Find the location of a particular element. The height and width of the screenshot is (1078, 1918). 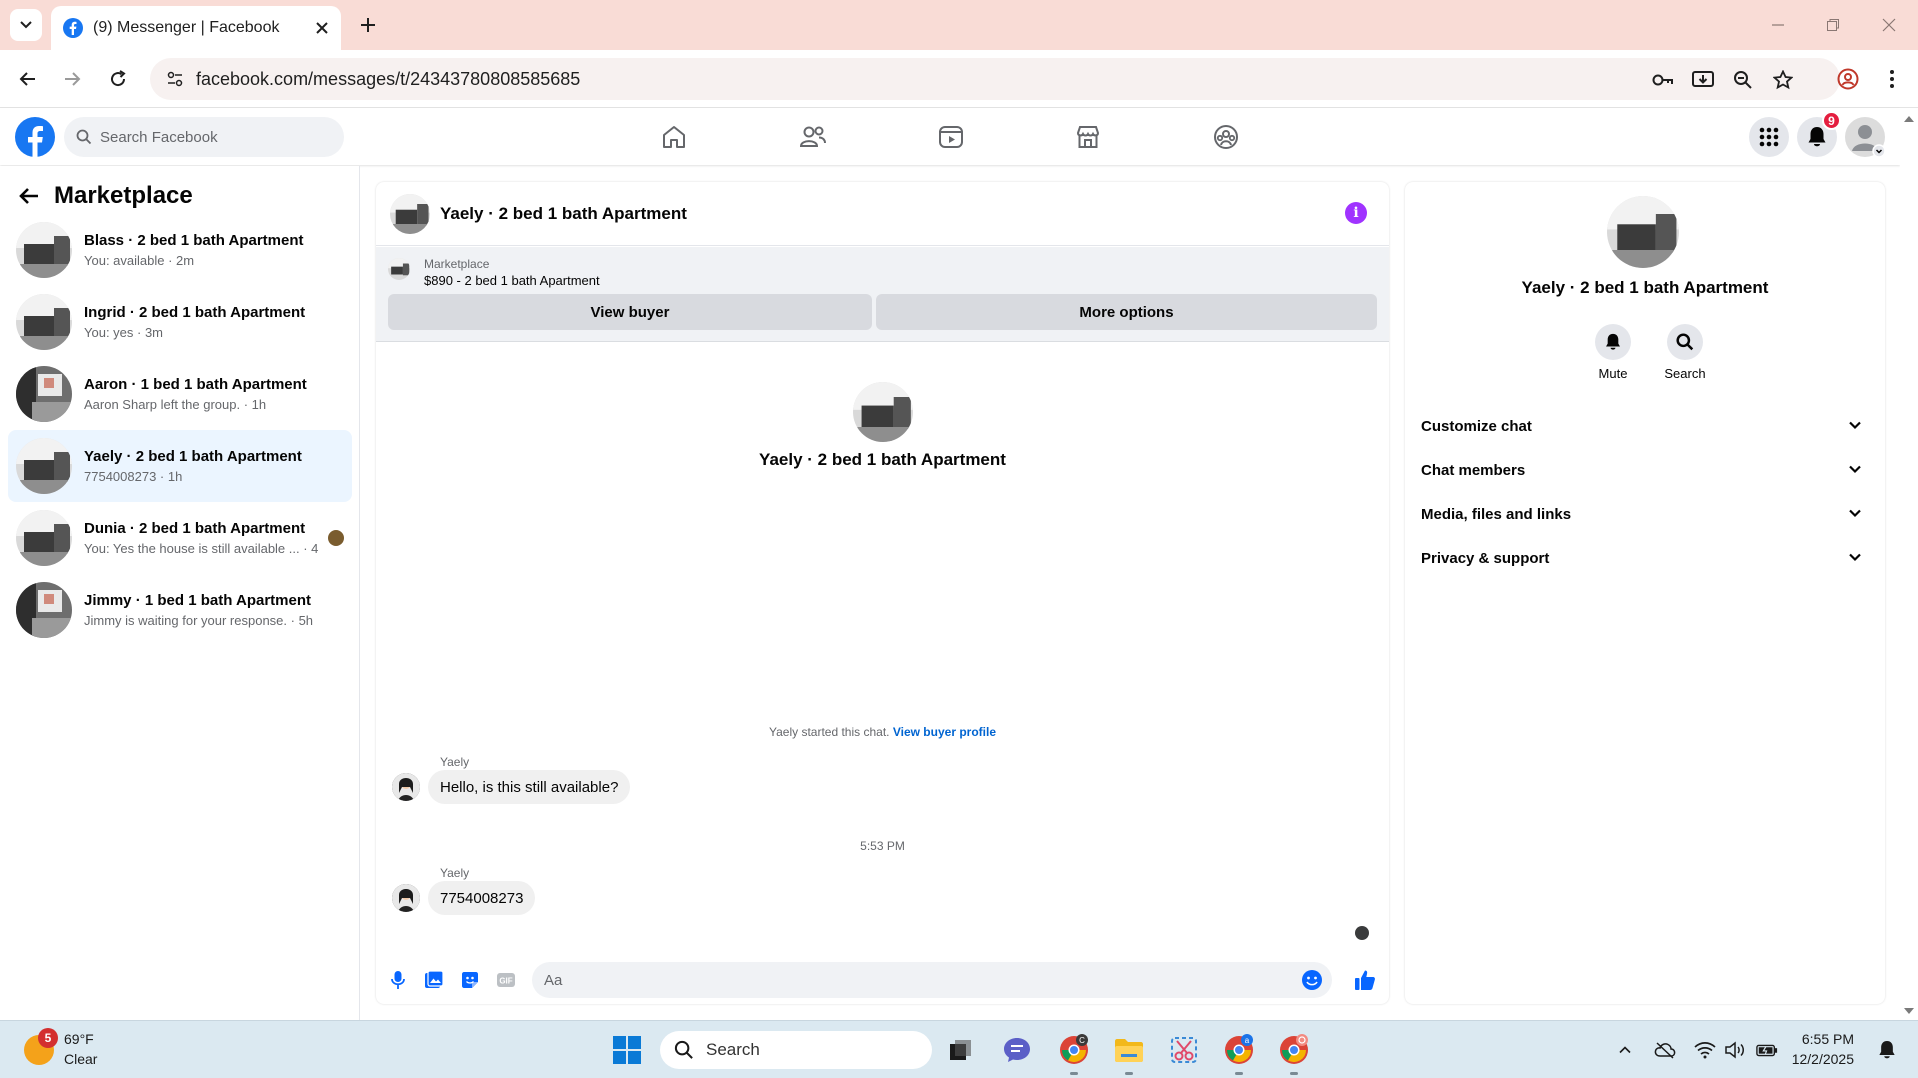

close-tab-icon is located at coordinates (322, 28).